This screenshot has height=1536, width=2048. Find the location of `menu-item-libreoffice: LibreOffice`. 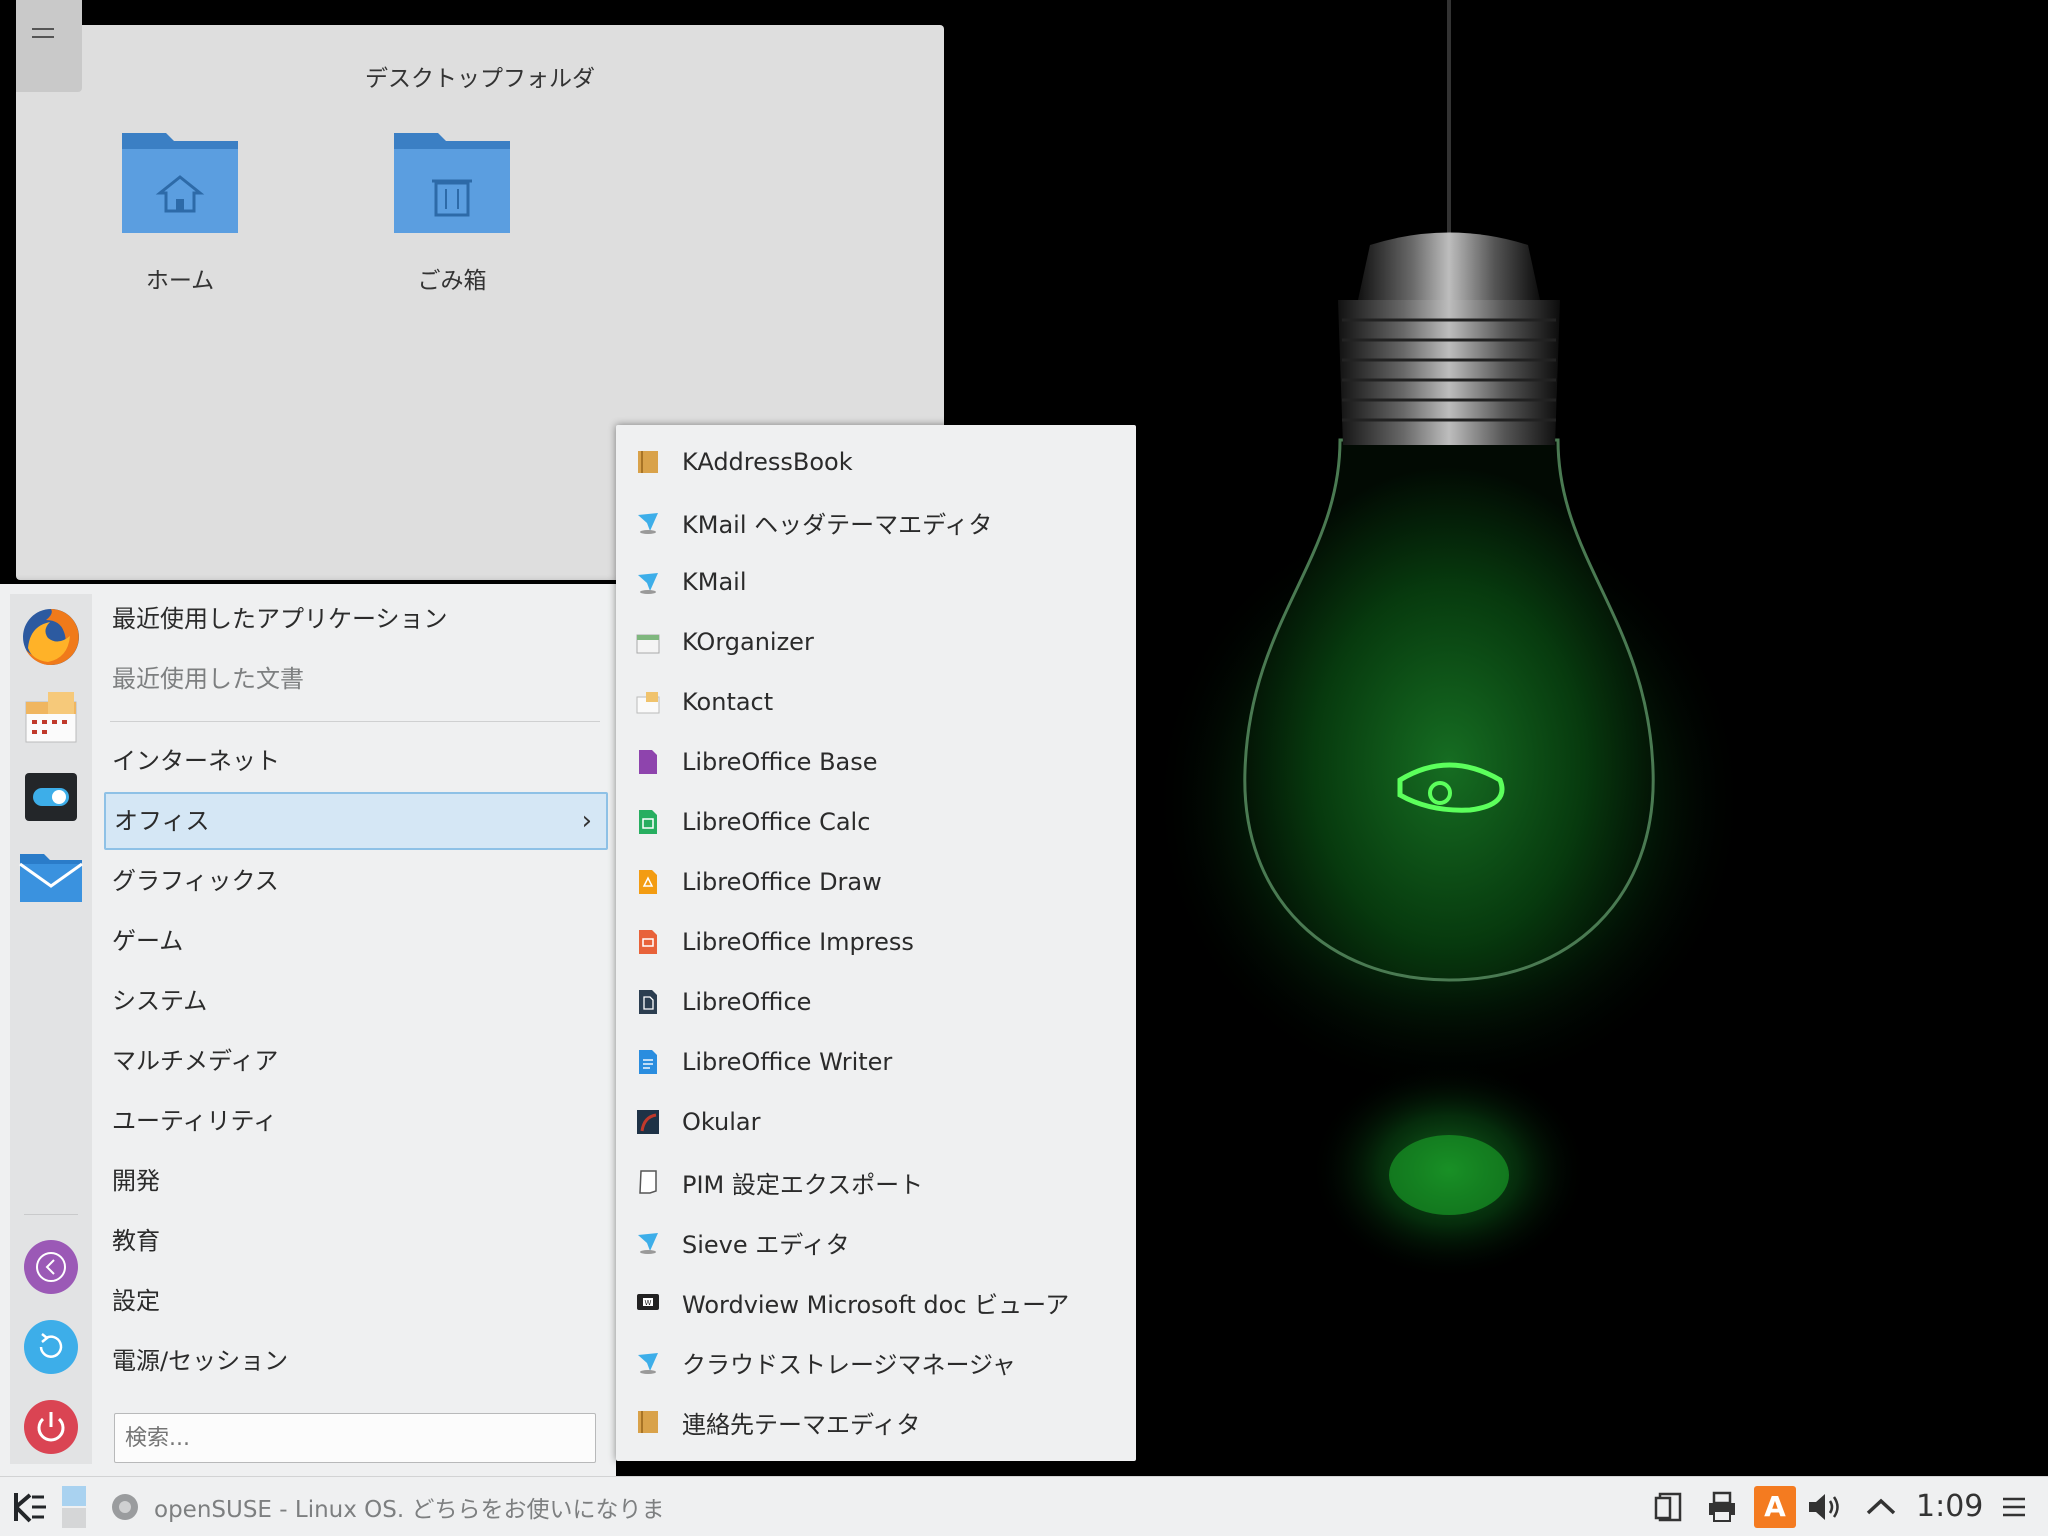

menu-item-libreoffice: LibreOffice is located at coordinates (876, 1002).